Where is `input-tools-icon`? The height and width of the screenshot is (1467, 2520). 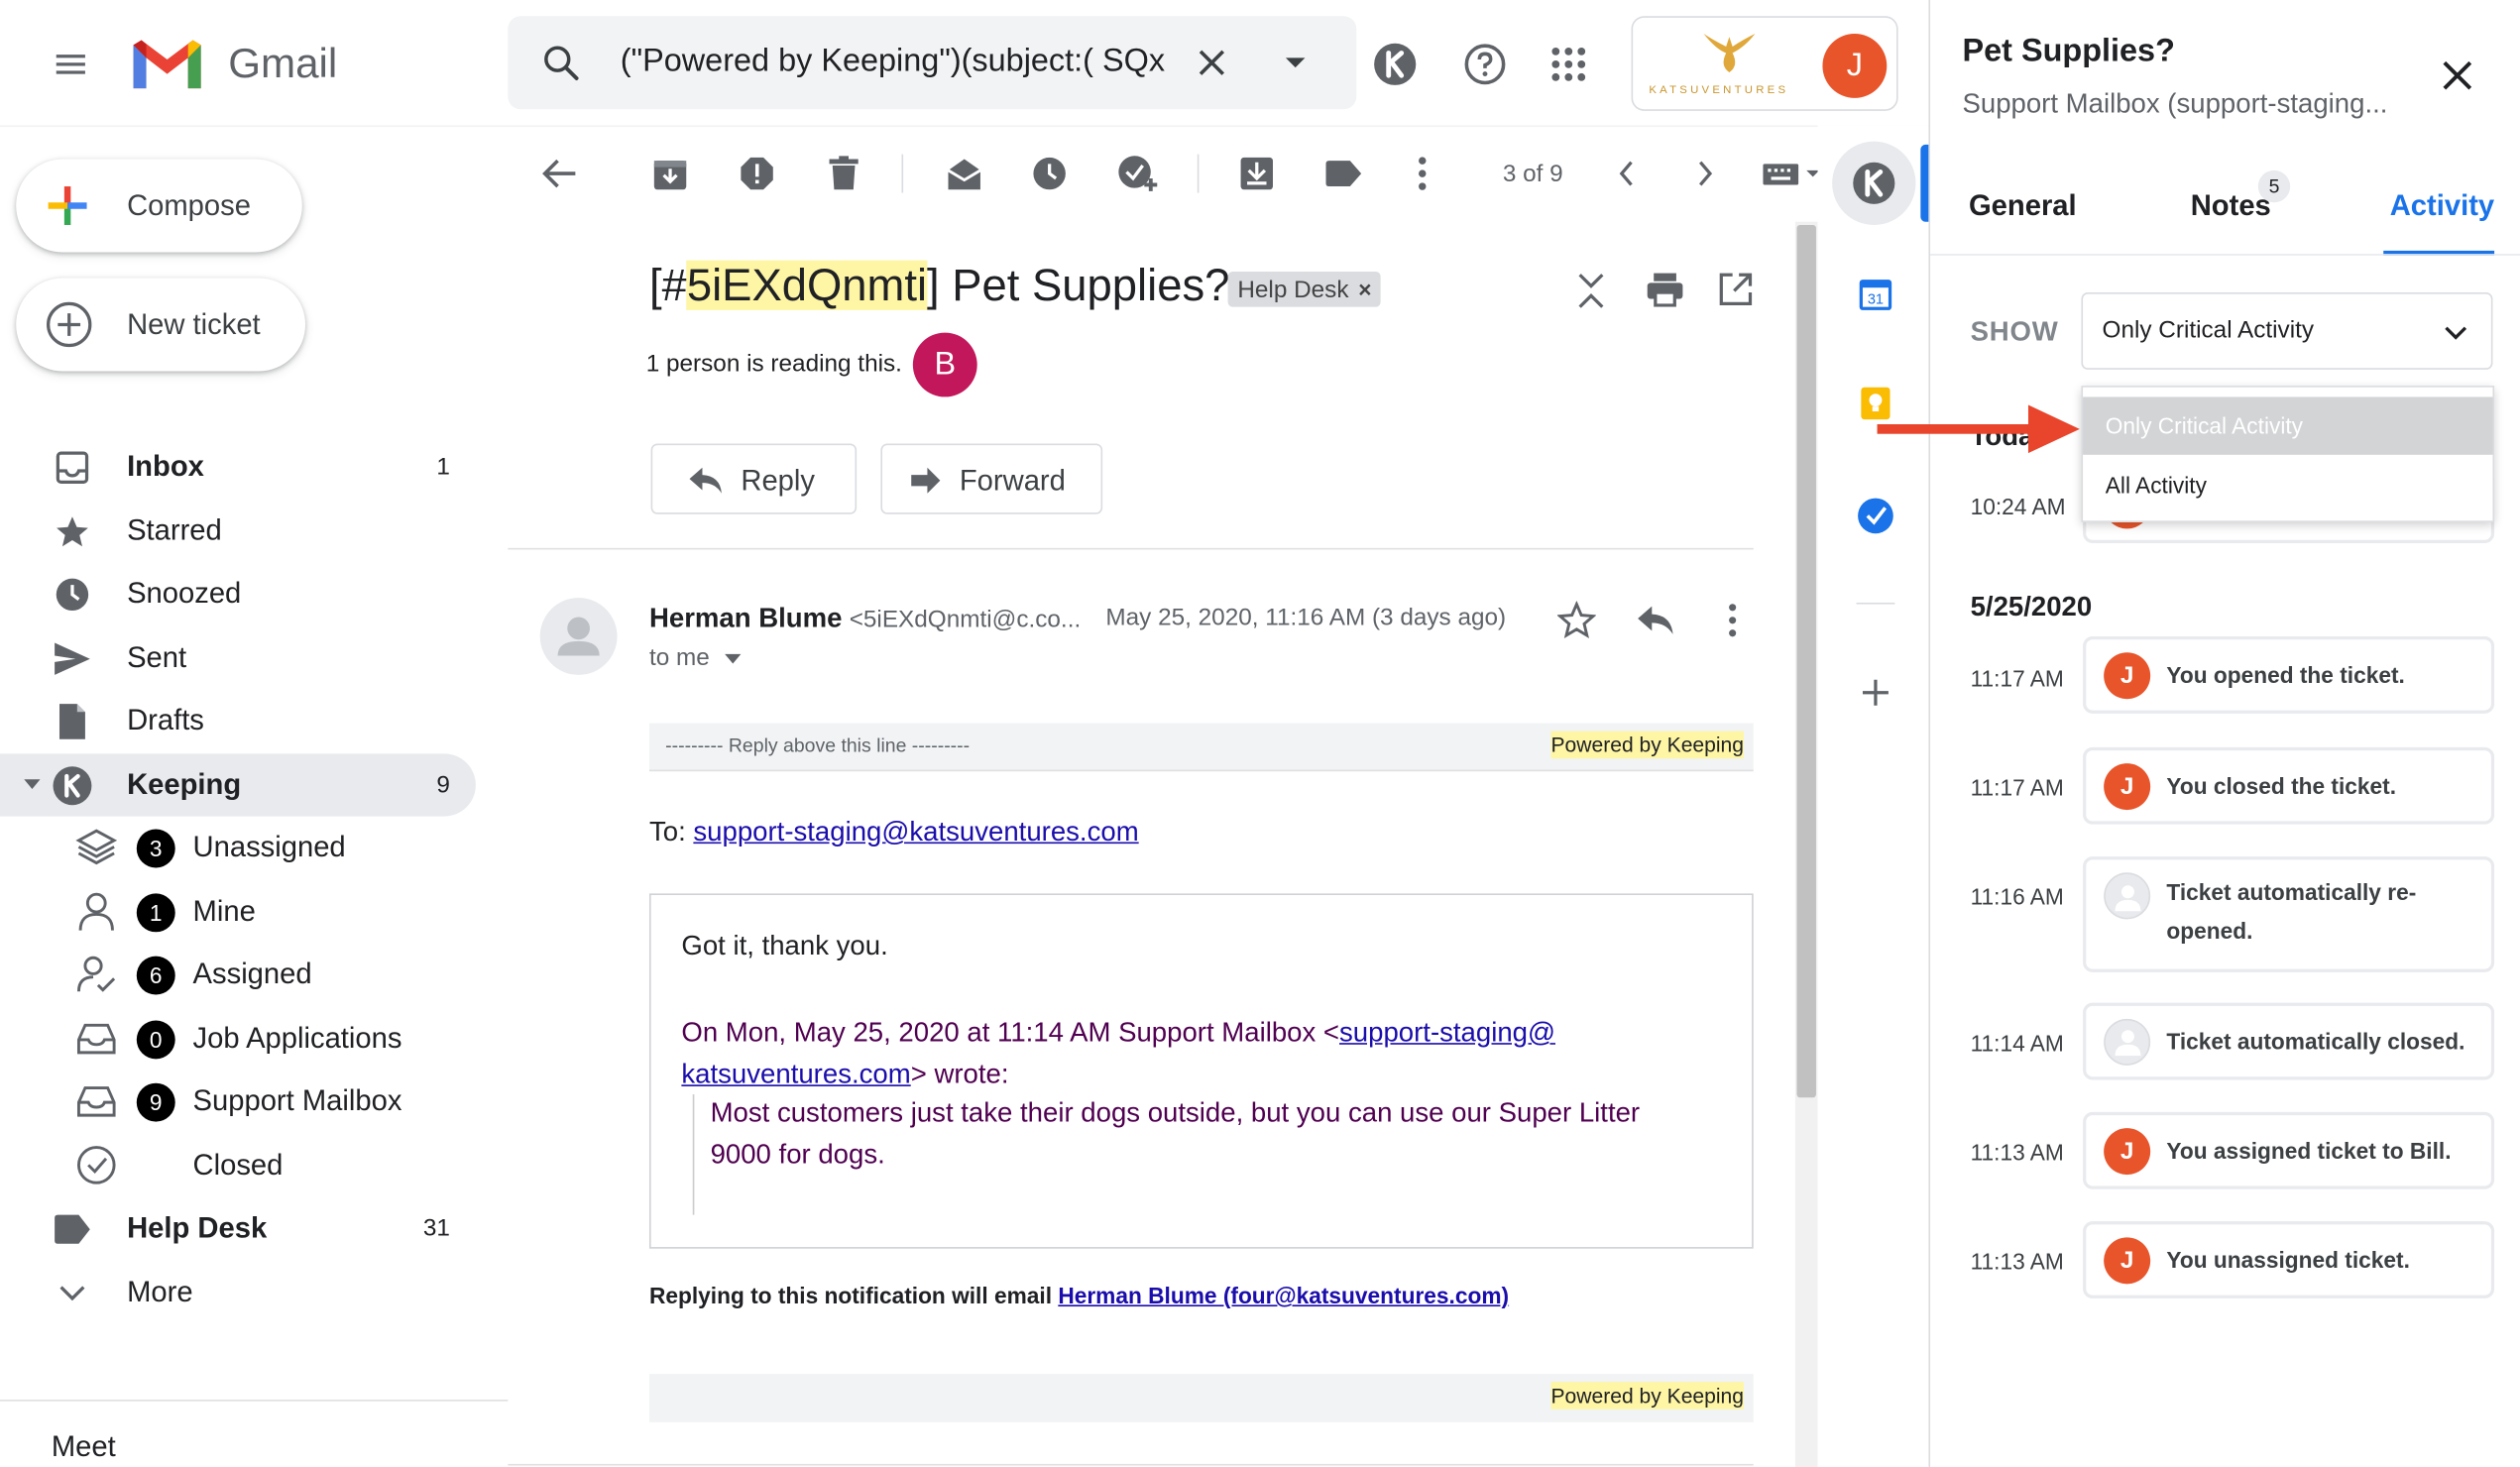
input-tools-icon is located at coordinates (1790, 174).